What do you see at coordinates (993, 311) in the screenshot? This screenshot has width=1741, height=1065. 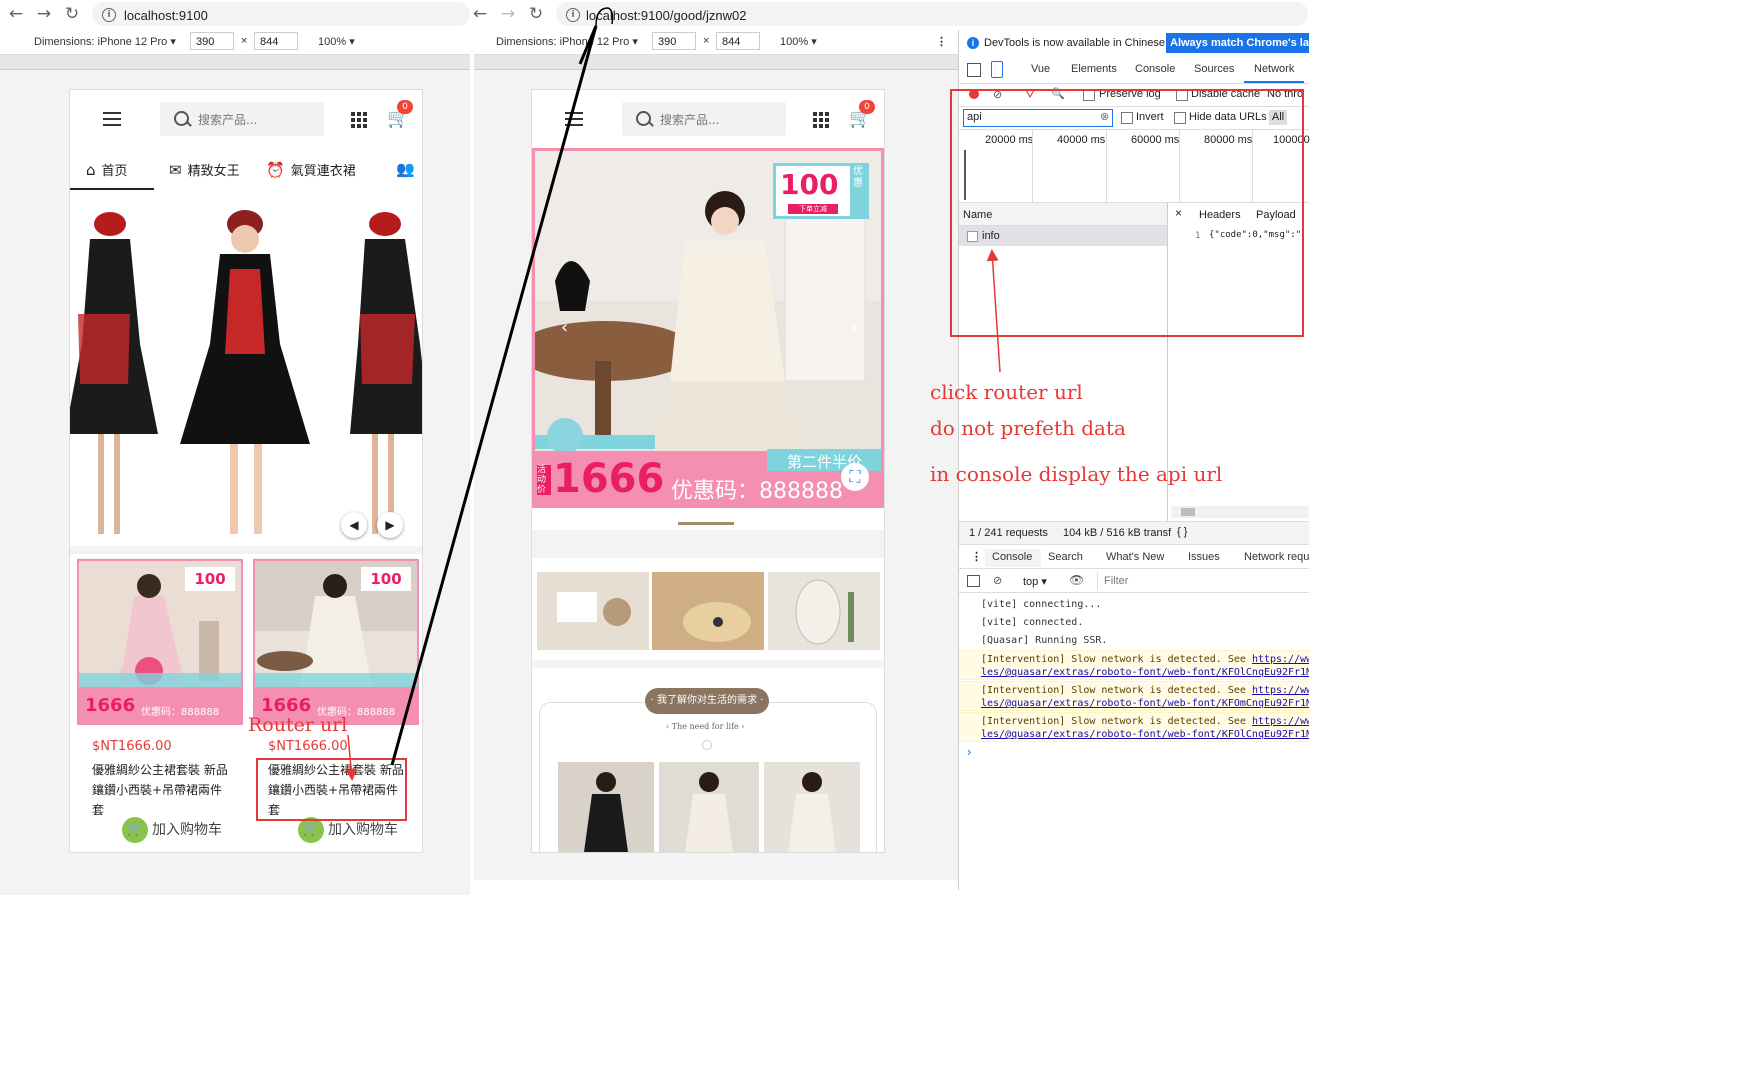 I see `info-request-arrow` at bounding box center [993, 311].